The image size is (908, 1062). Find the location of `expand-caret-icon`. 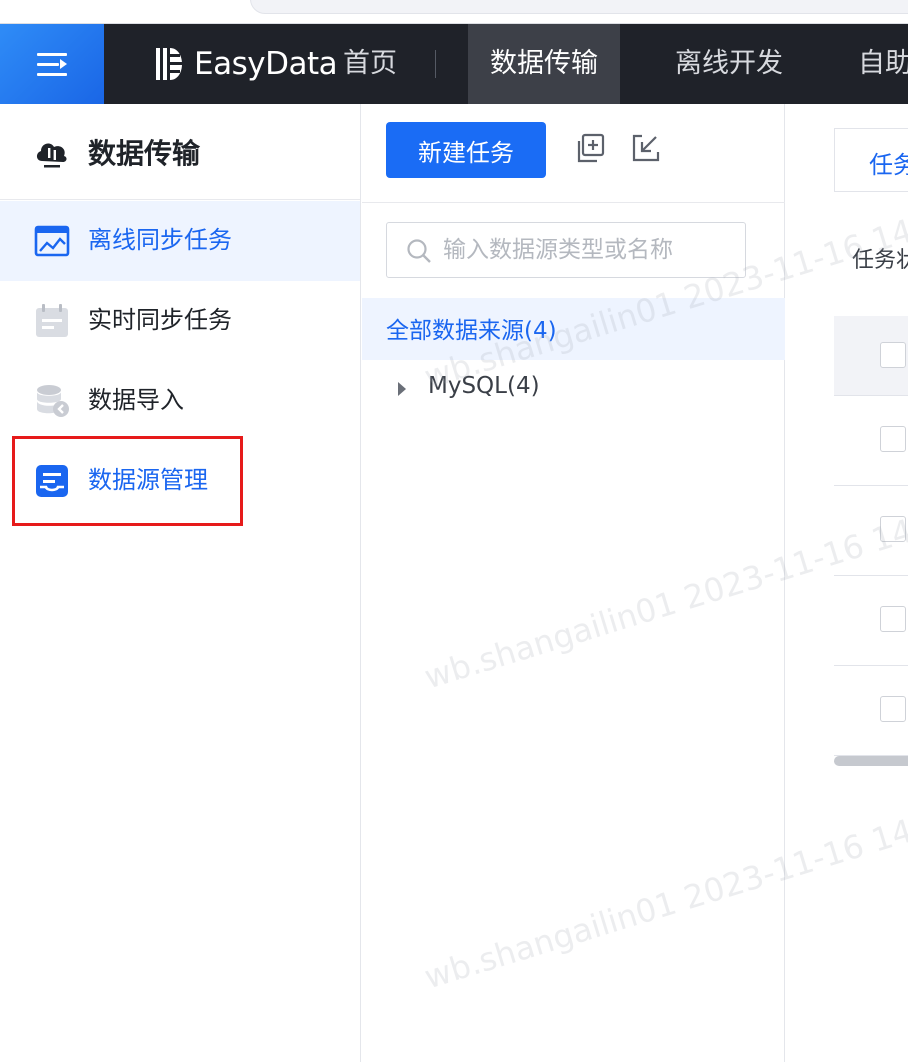

expand-caret-icon is located at coordinates (402, 389).